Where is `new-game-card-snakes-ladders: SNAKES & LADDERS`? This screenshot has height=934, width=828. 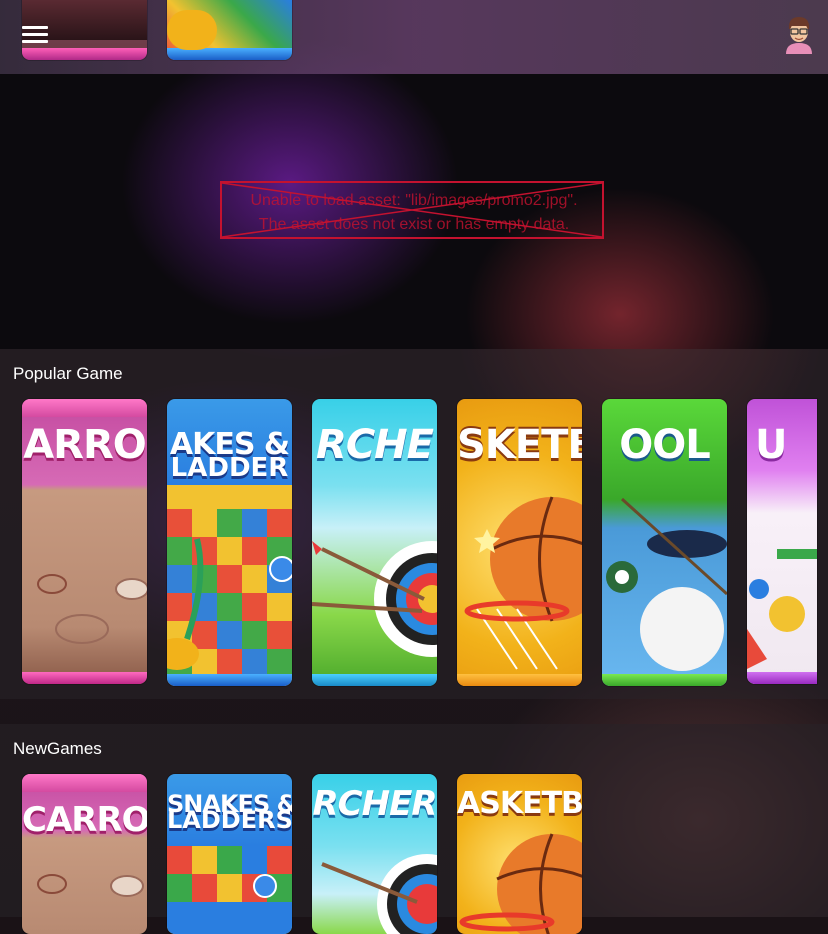
new-game-card-snakes-ladders: SNAKES & LADDERS is located at coordinates (229, 854).